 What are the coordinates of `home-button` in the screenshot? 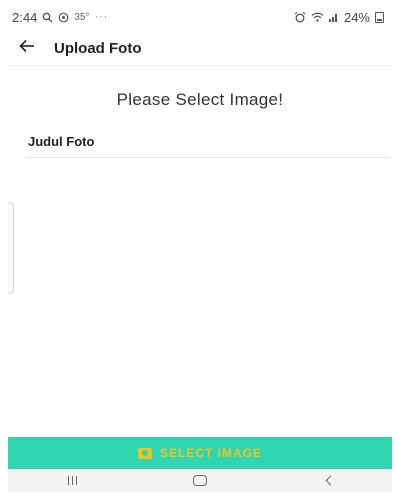 It's located at (200, 481).